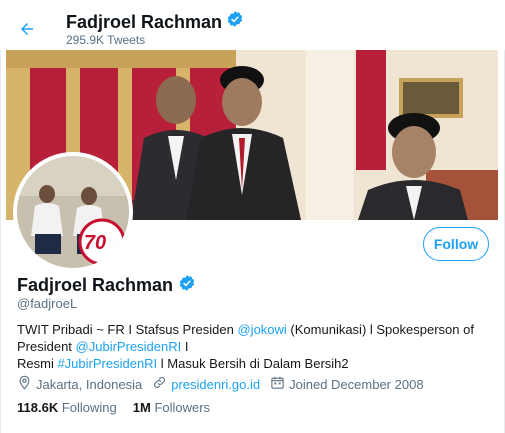 The height and width of the screenshot is (433, 505). I want to click on avatar-badge-text: 70, so click(95, 242).